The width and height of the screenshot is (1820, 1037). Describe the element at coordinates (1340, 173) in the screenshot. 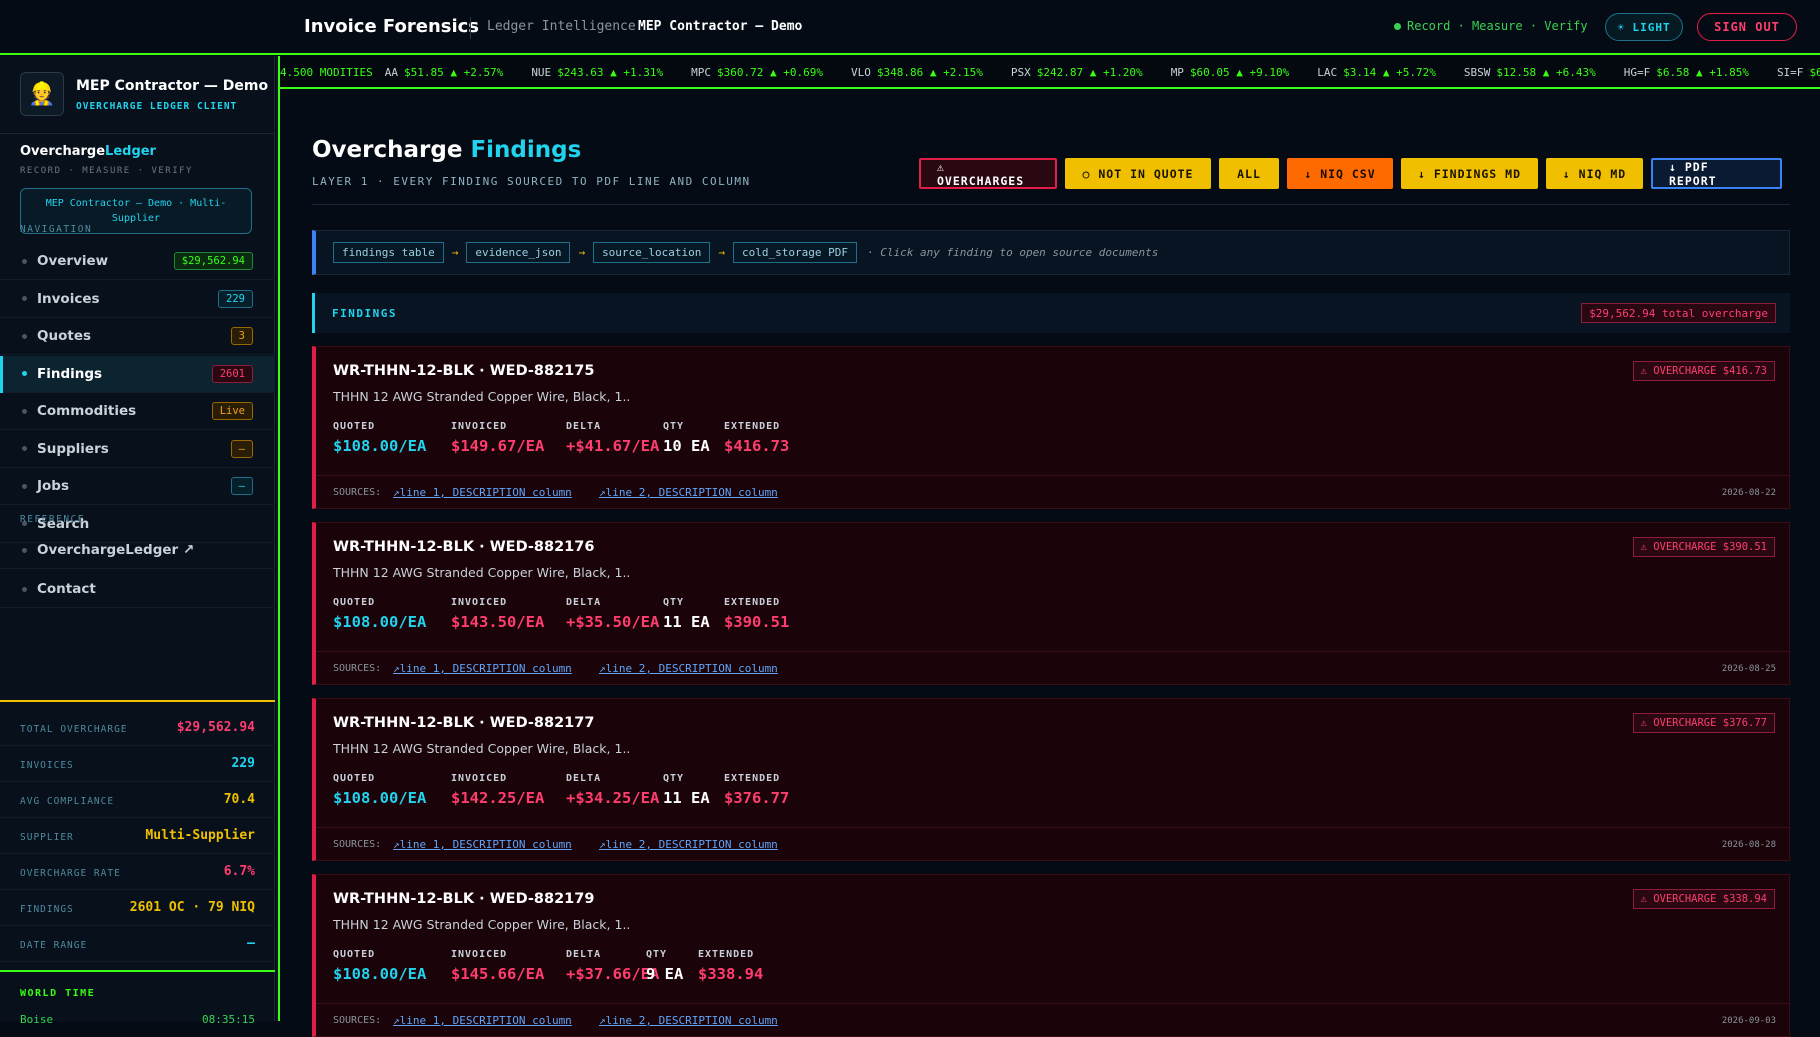

I see `action-button-niq-csv: ↓ NIQ CSV` at that location.